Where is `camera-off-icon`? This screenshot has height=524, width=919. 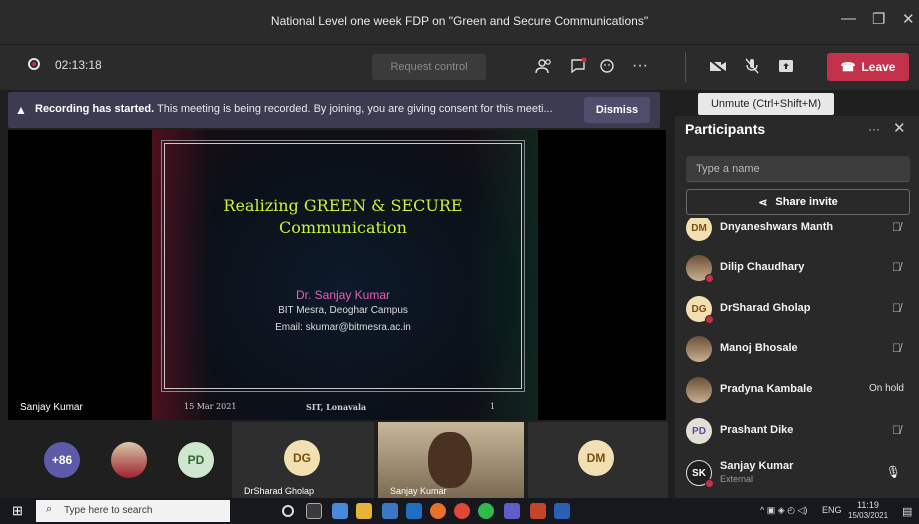
camera-off-icon is located at coordinates (718, 66).